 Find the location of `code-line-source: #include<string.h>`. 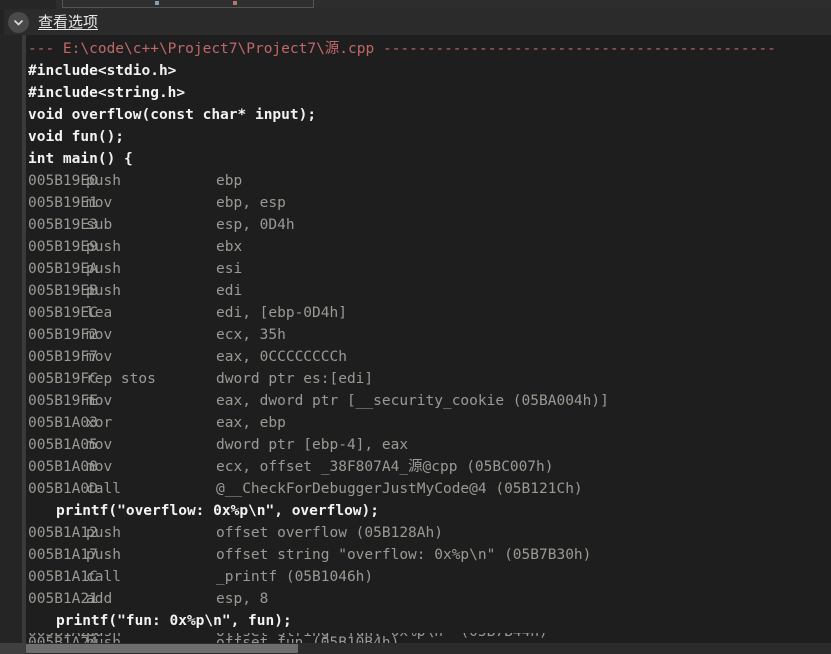

code-line-source: #include<string.h> is located at coordinates (107, 93).